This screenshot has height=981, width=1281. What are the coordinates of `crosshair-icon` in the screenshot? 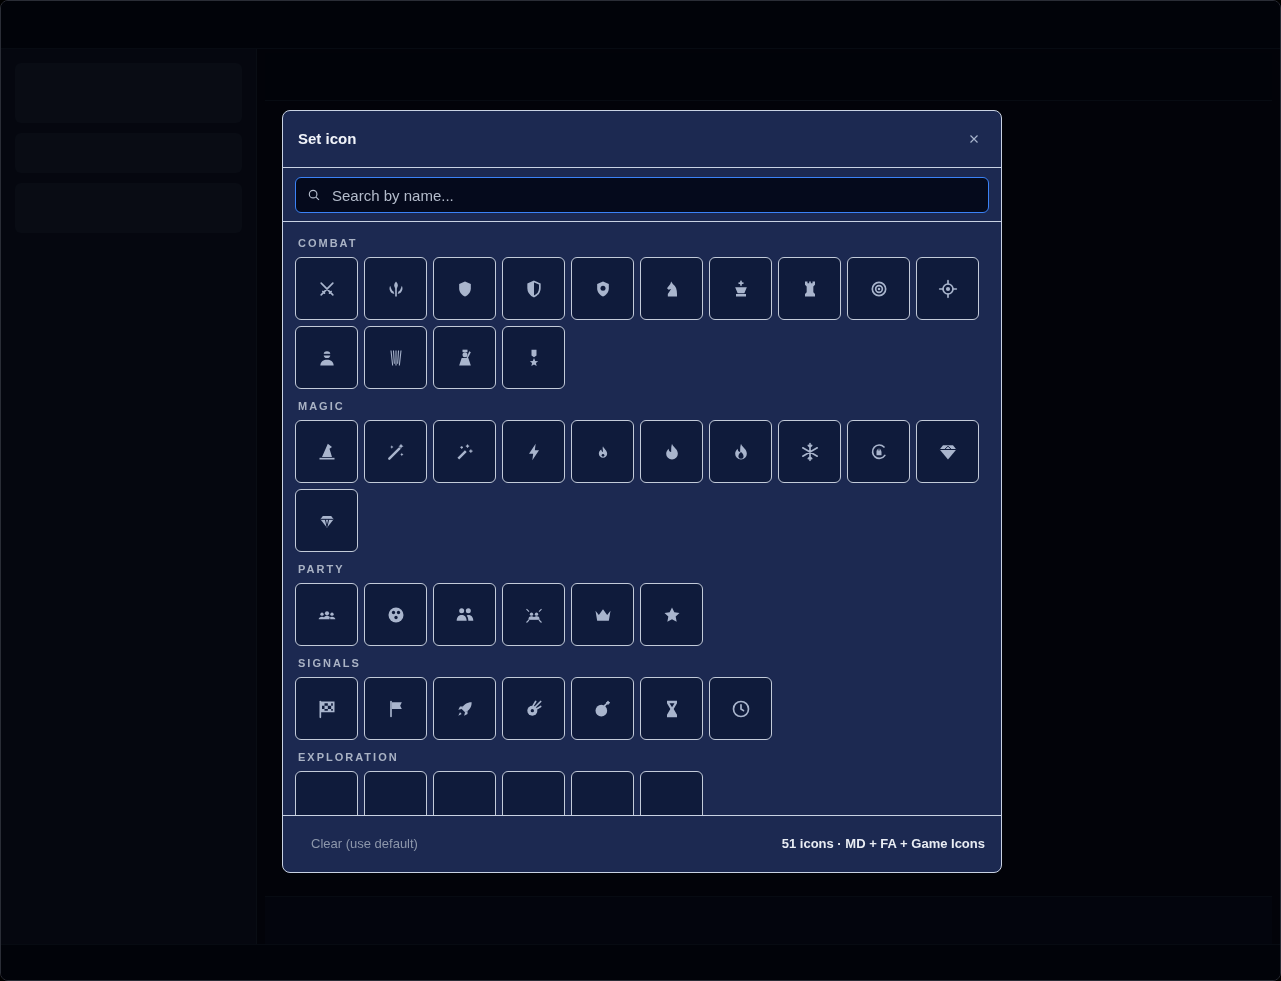 It's located at (947, 288).